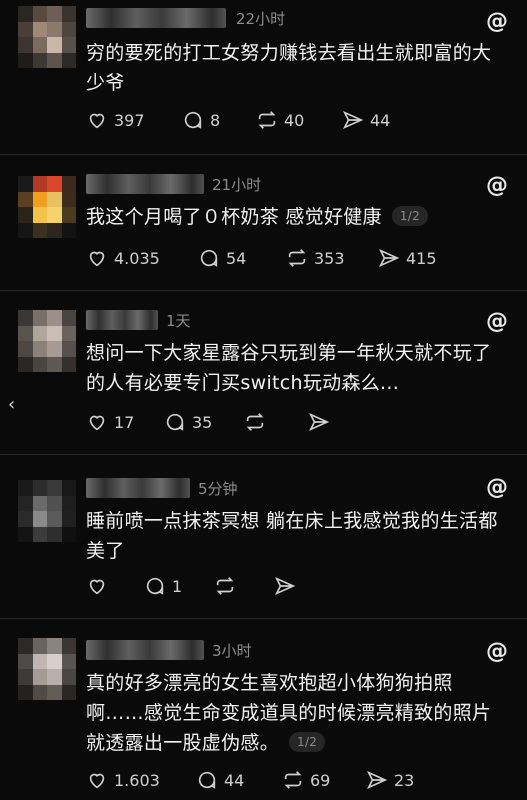 This screenshot has width=527, height=800. What do you see at coordinates (218, 489) in the screenshot?
I see `post-time: 5分钟` at bounding box center [218, 489].